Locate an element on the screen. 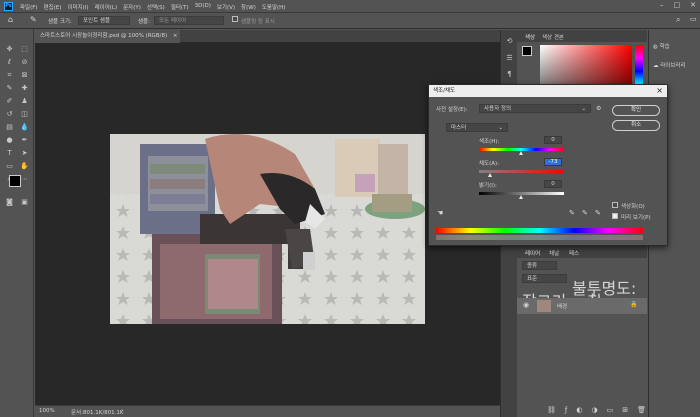 This screenshot has height=417, width=700. menu-item: 레이어(L) is located at coordinates (106, 7).